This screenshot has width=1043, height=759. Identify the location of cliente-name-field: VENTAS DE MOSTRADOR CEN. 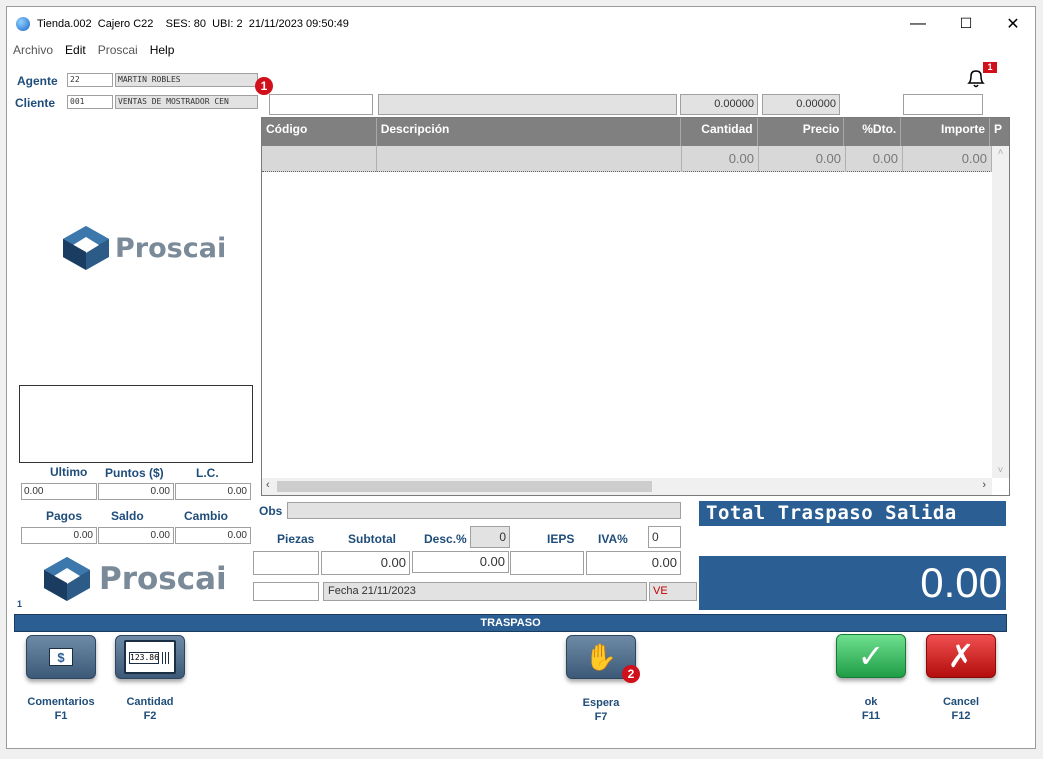
(186, 102).